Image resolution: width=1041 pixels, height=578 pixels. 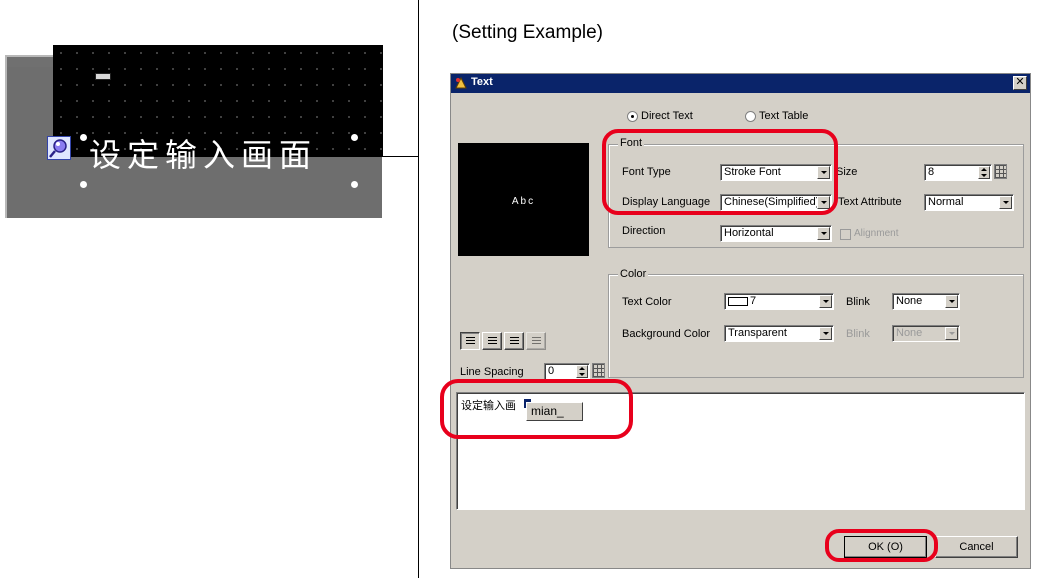 I want to click on line-spacing-label: Line Spacing, so click(x=492, y=372).